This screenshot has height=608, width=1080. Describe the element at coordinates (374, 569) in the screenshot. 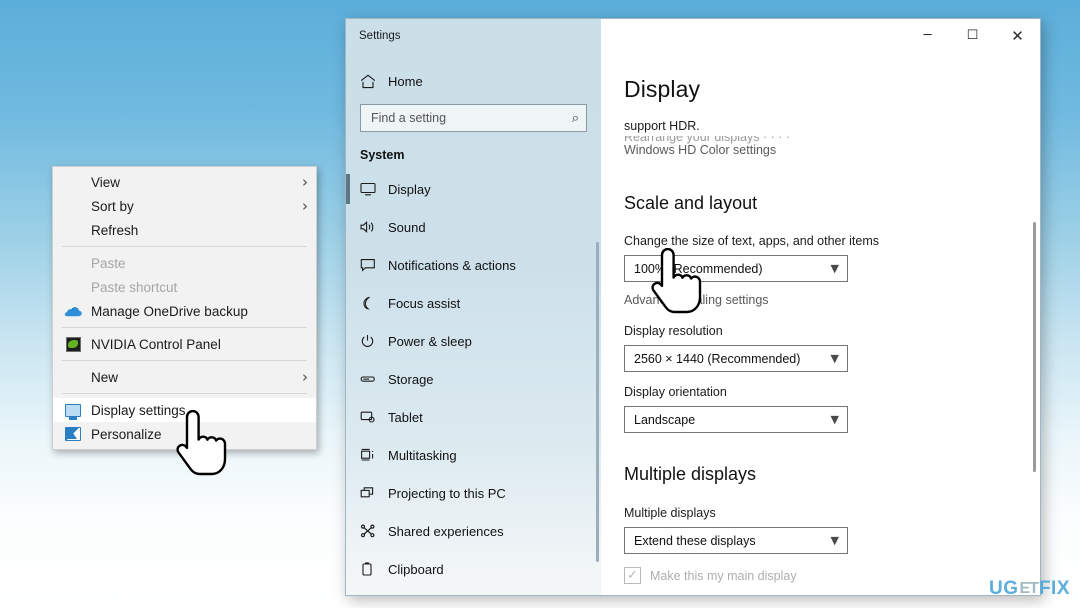

I see `clipboard-icon` at that location.